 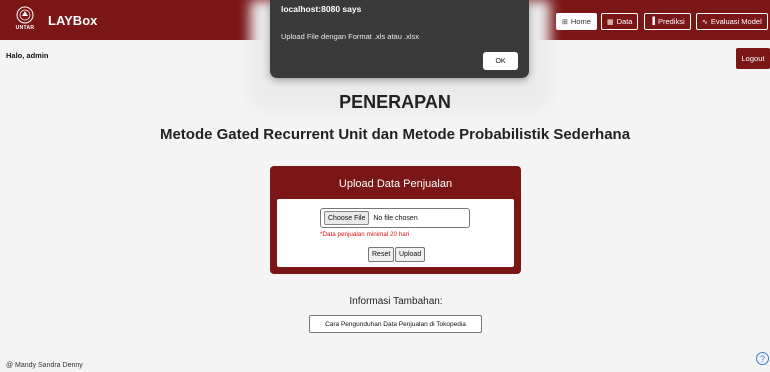 I want to click on info-title: Informasi Tambahan:, so click(x=396, y=301).